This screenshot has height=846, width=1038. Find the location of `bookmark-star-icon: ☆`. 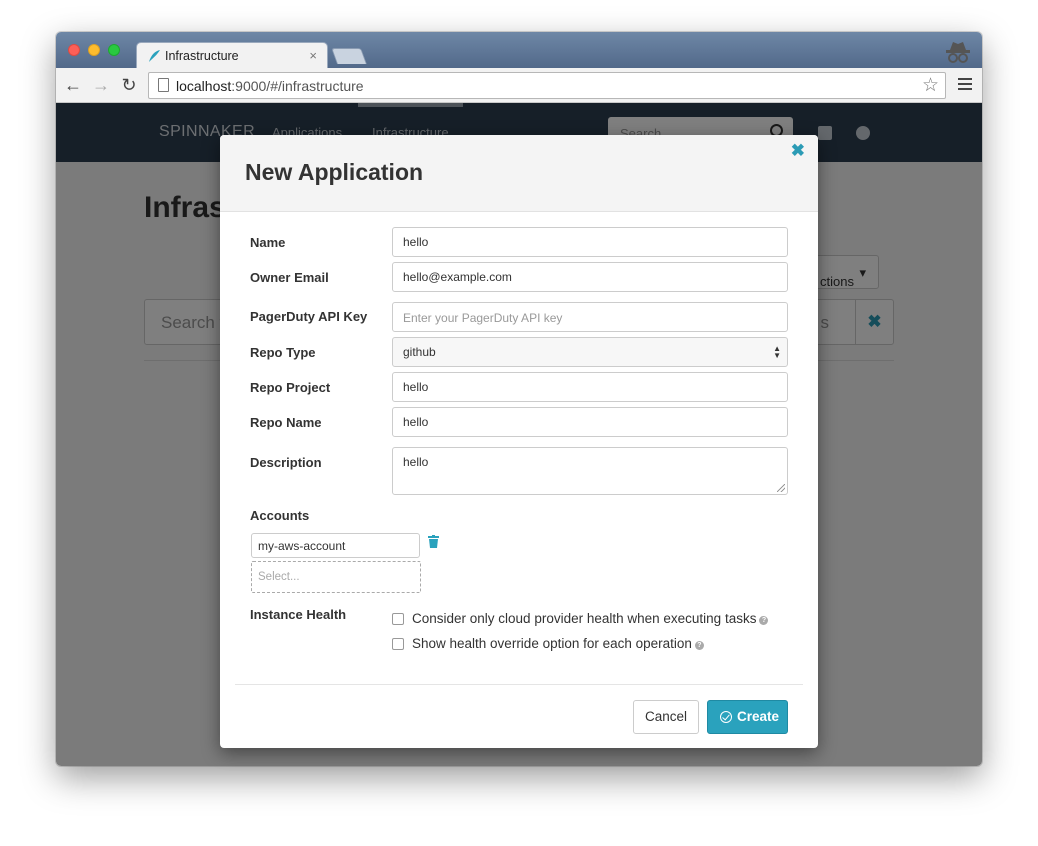

bookmark-star-icon: ☆ is located at coordinates (930, 85).